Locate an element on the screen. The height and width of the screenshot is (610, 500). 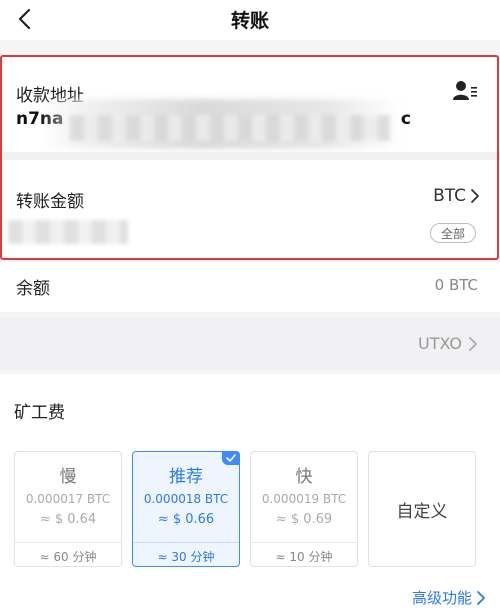
fee-btc: 0.000017 BTC is located at coordinates (68, 499).